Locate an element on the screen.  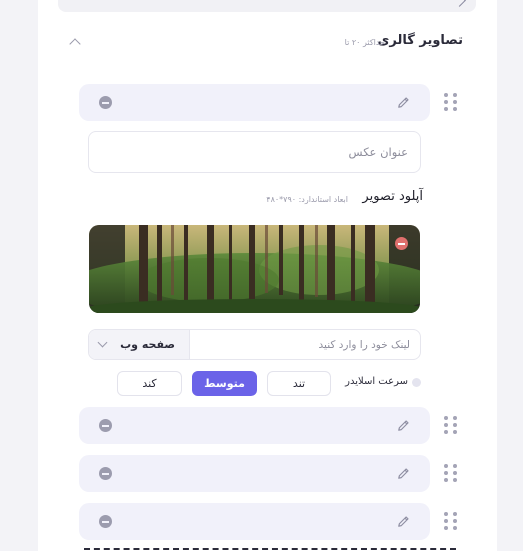
upload-label: آپلود تصویر is located at coordinates (392, 196).